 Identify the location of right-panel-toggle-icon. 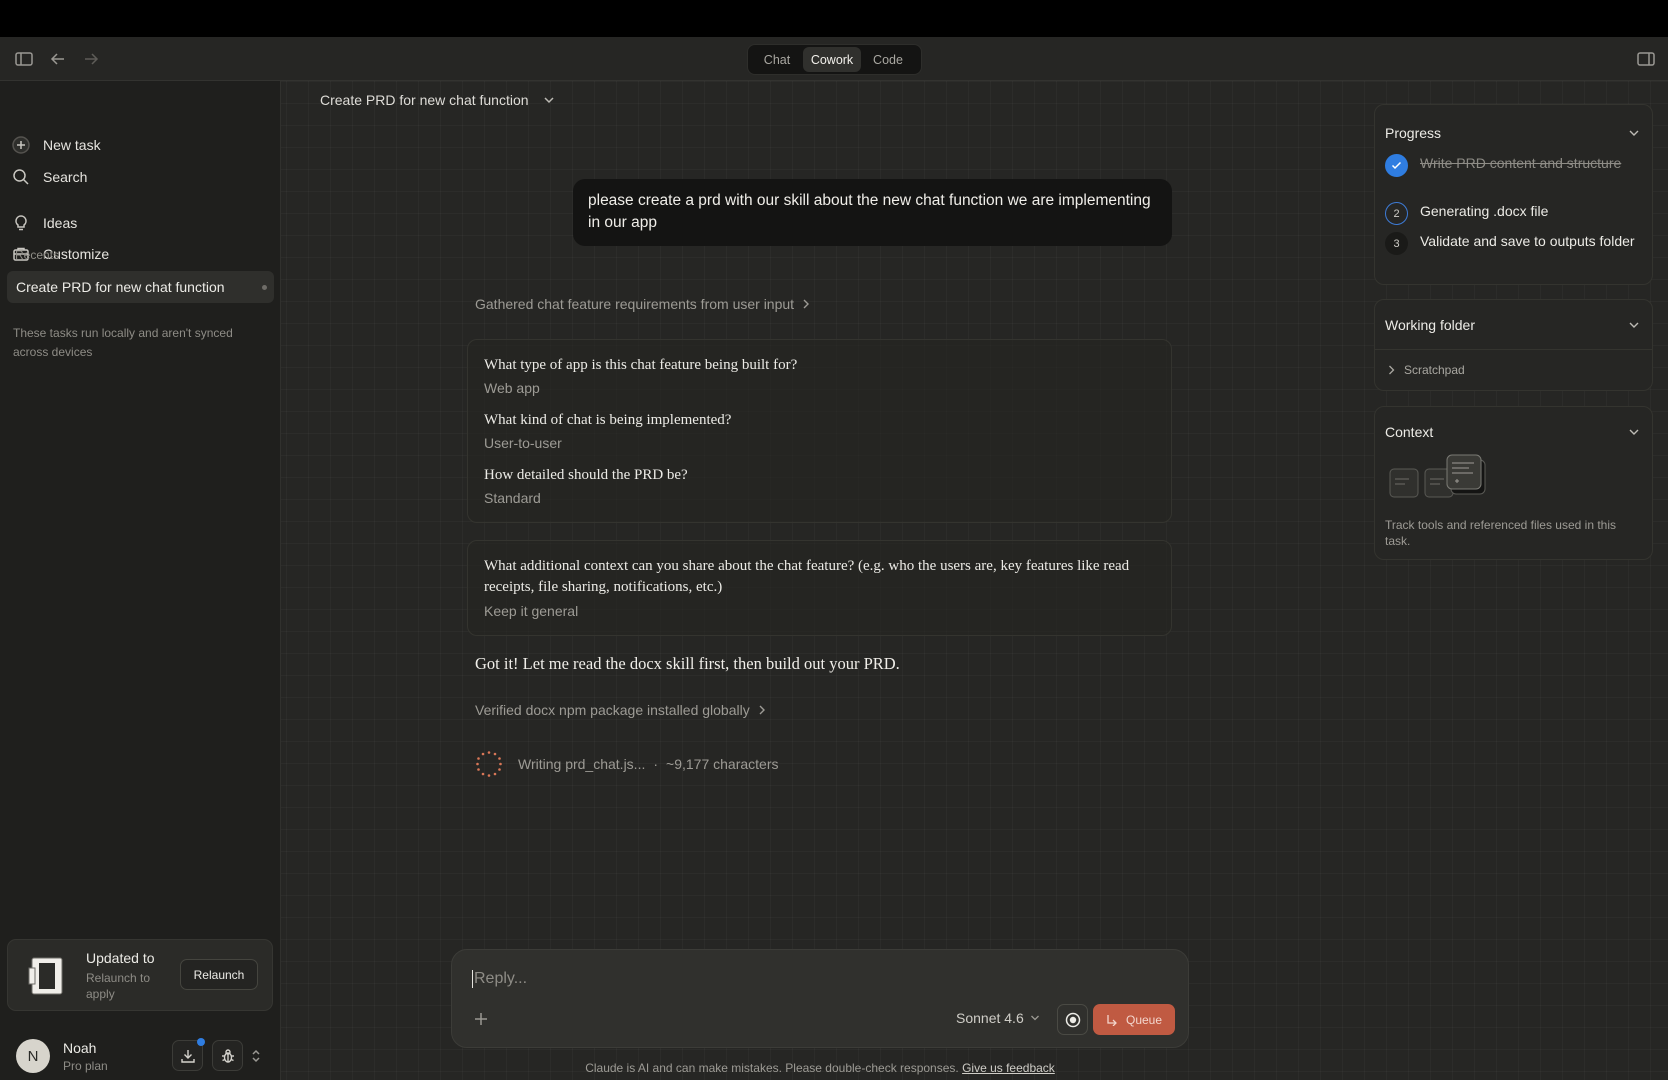
(1646, 59).